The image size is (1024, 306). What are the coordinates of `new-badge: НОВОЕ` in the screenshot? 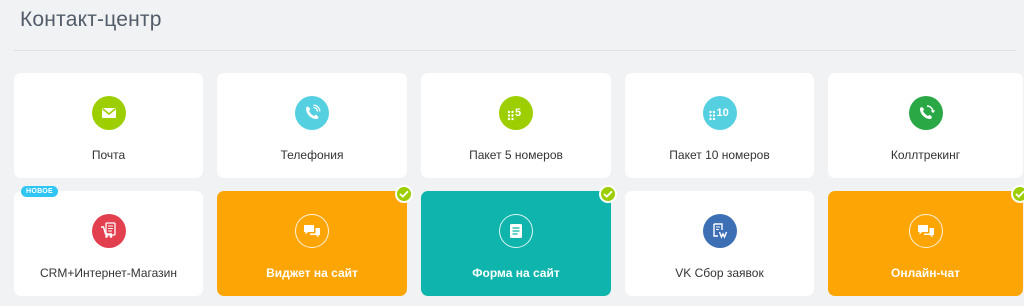 It's located at (39, 191).